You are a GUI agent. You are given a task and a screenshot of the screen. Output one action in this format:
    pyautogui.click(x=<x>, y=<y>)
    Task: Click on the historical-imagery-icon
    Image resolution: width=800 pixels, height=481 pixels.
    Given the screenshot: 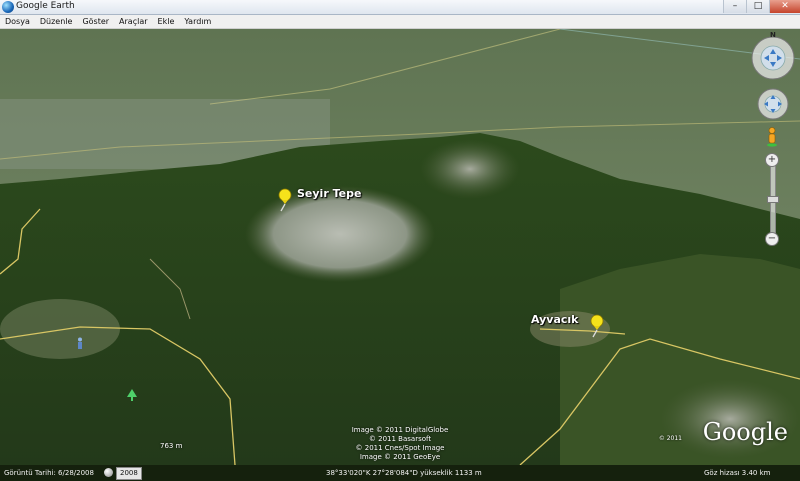 What is the action you would take?
    pyautogui.click(x=108, y=472)
    